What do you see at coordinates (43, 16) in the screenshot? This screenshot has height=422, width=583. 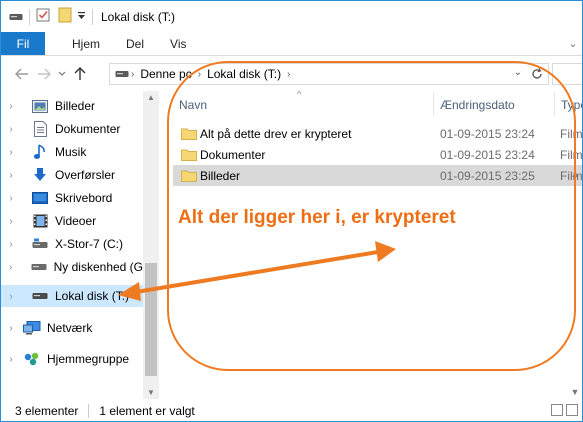 I see `properties-icon` at bounding box center [43, 16].